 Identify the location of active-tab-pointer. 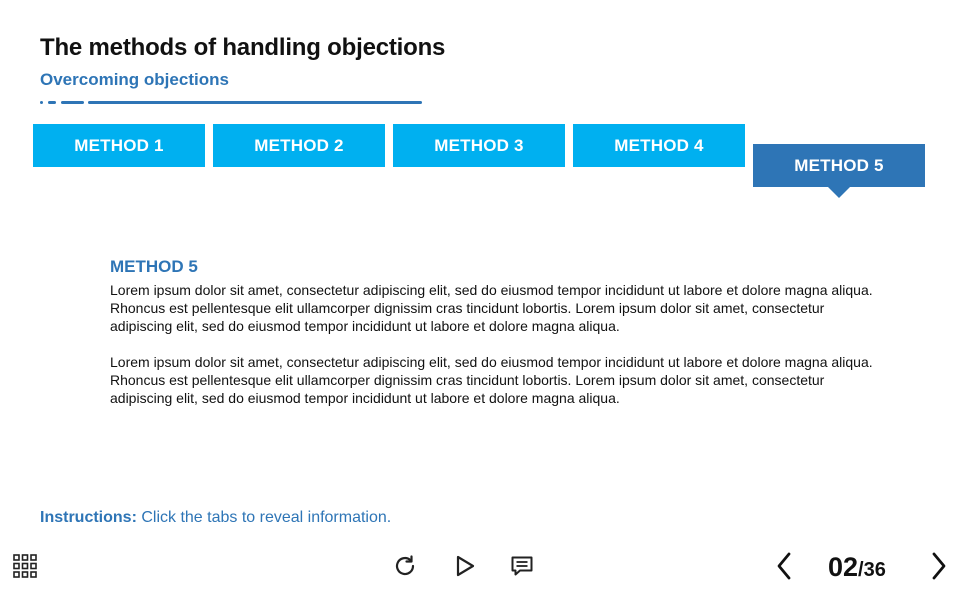
(839, 192).